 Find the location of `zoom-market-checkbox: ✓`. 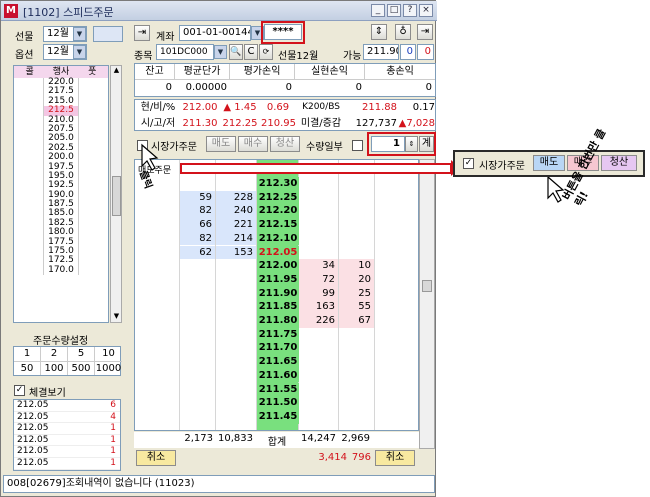

zoom-market-checkbox: ✓ is located at coordinates (468, 163).